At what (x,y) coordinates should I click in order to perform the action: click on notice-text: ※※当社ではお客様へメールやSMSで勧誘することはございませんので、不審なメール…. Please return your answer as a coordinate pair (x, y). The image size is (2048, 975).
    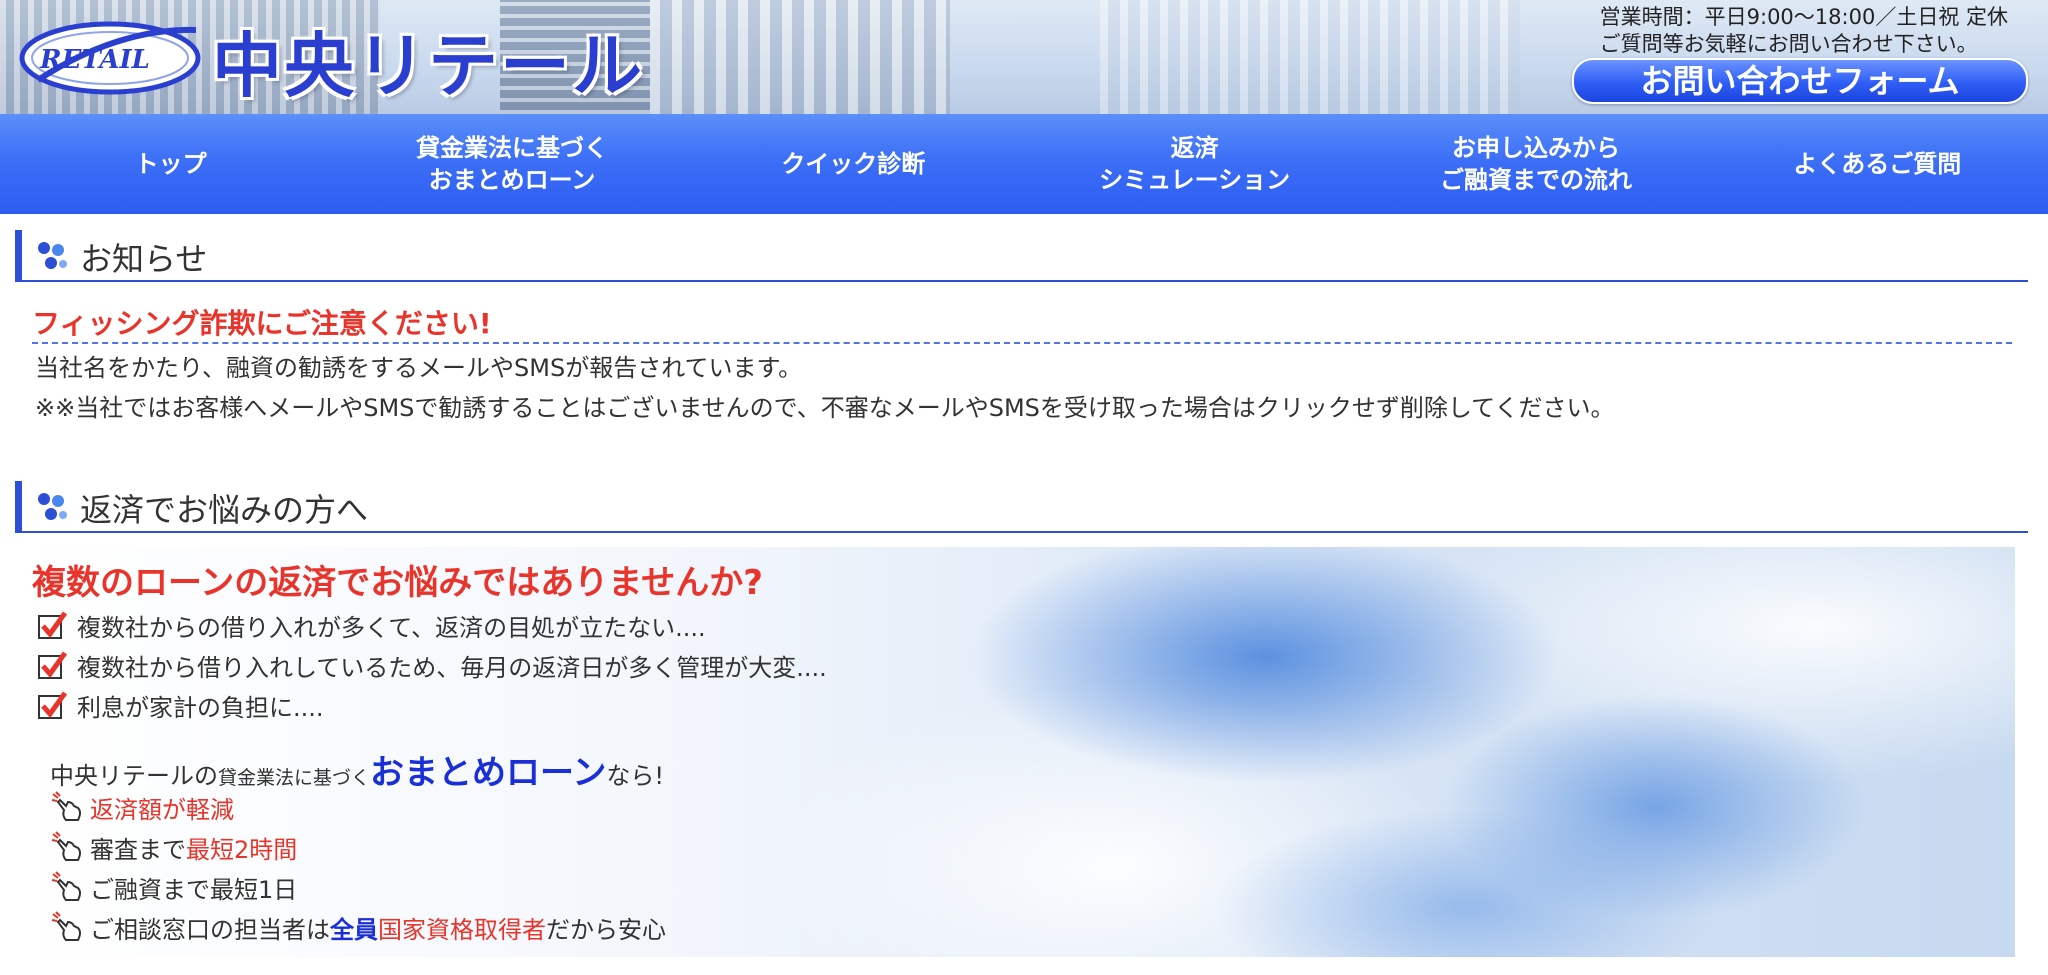
    Looking at the image, I should click on (825, 408).